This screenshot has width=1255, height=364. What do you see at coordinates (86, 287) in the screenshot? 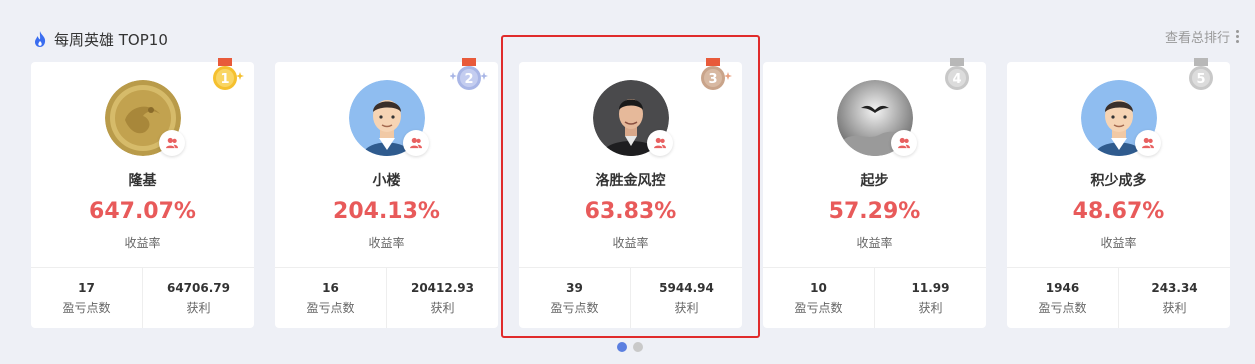
I see `points-value: 17` at bounding box center [86, 287].